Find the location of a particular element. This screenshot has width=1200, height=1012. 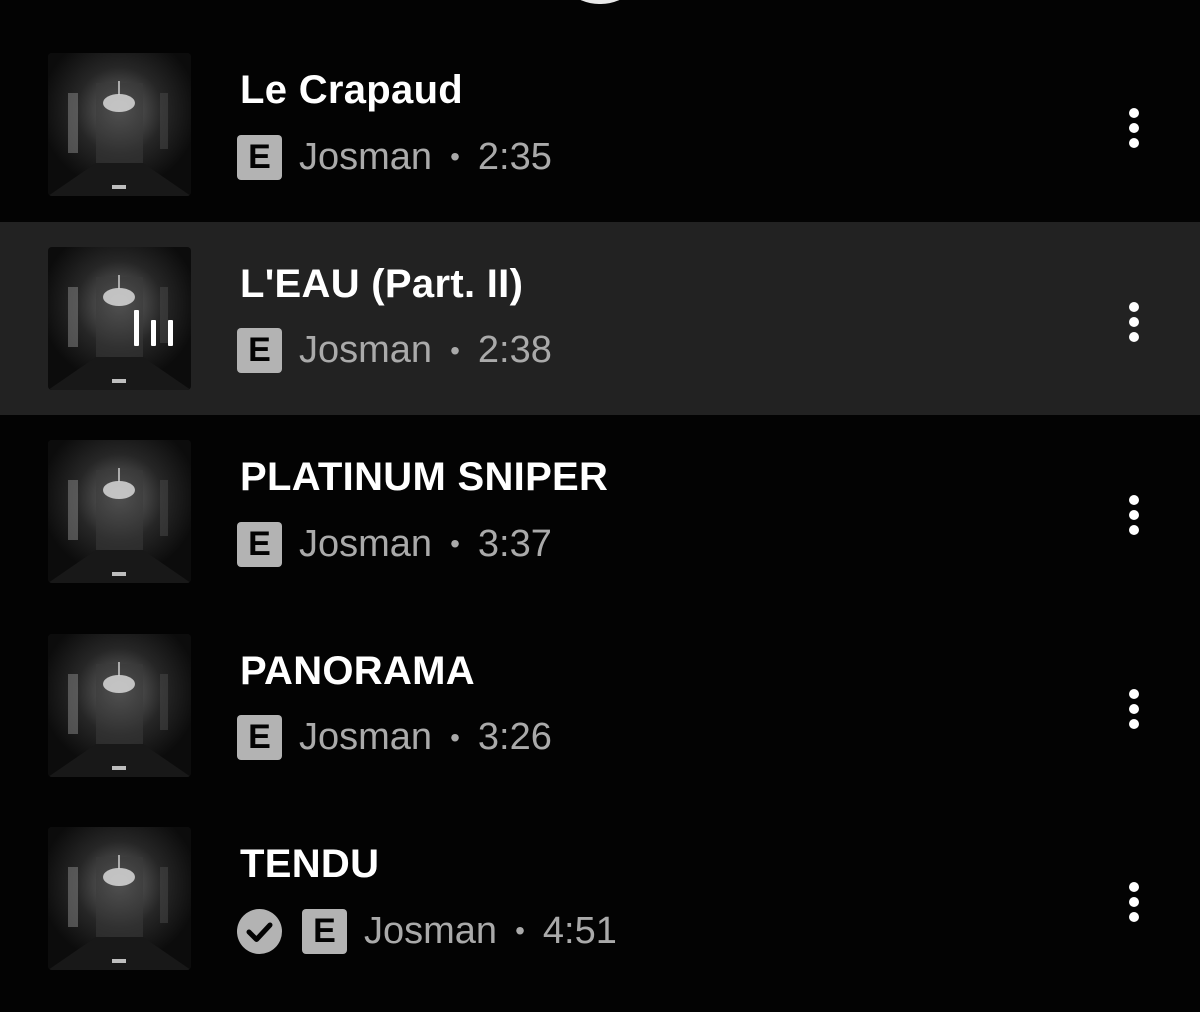

track-meta: E Josman • 2:38 is located at coordinates (394, 350).